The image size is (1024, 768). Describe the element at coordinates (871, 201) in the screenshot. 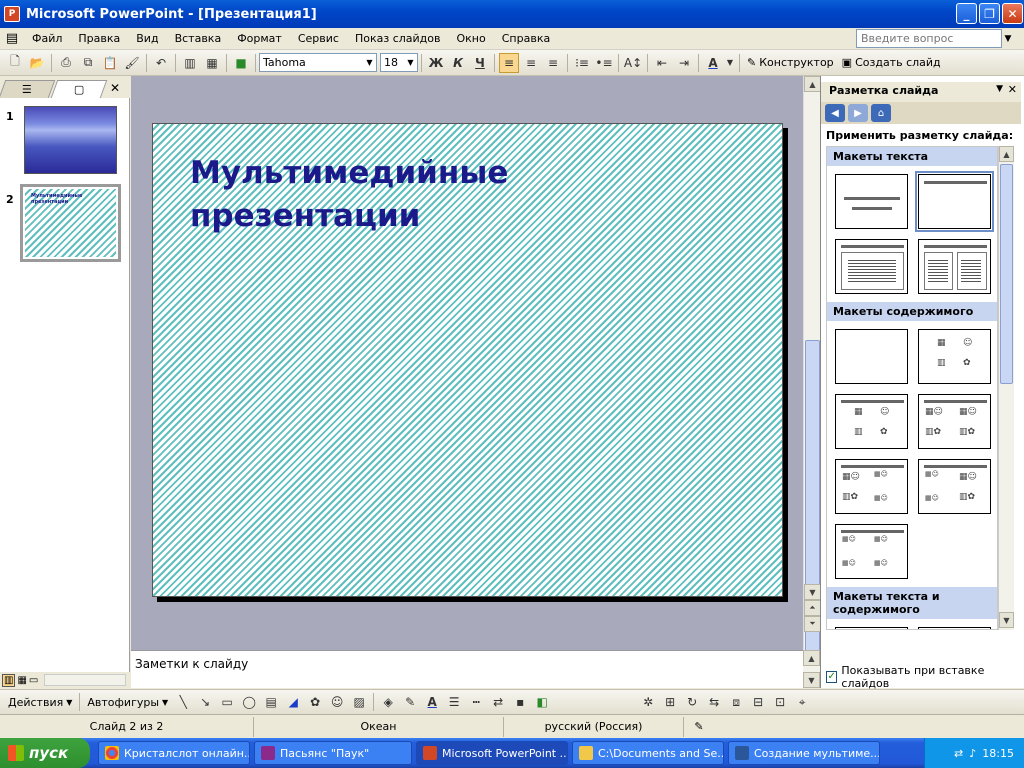

I see `layout-title-slide` at that location.